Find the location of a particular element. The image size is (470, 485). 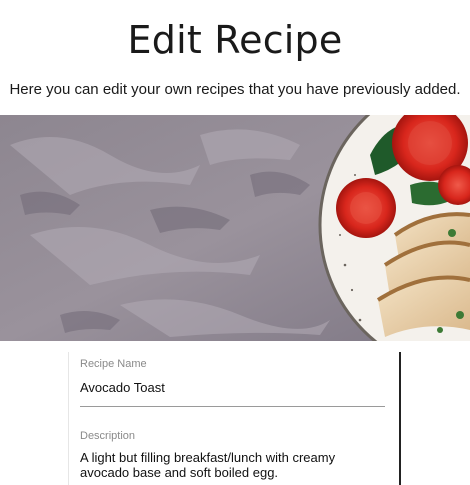

description-label: Description is located at coordinates (108, 436).